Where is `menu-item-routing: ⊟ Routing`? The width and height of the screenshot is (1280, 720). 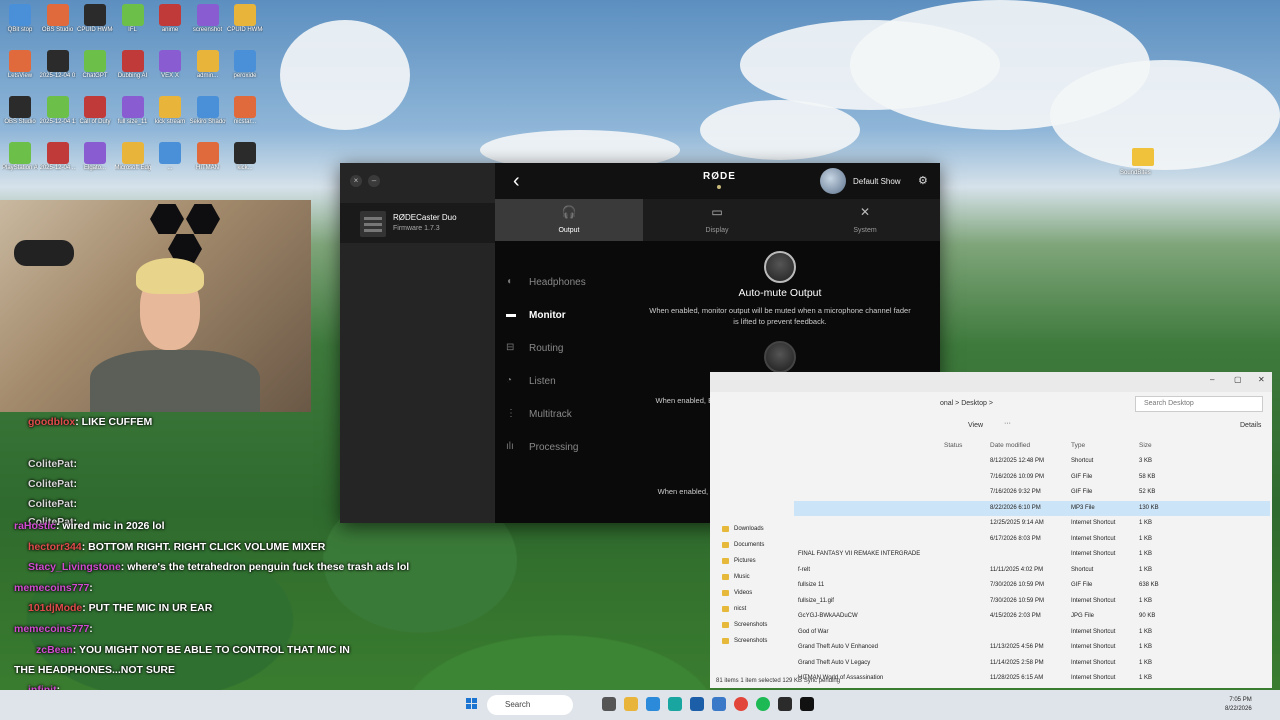 menu-item-routing: ⊟ Routing is located at coordinates (555, 349).